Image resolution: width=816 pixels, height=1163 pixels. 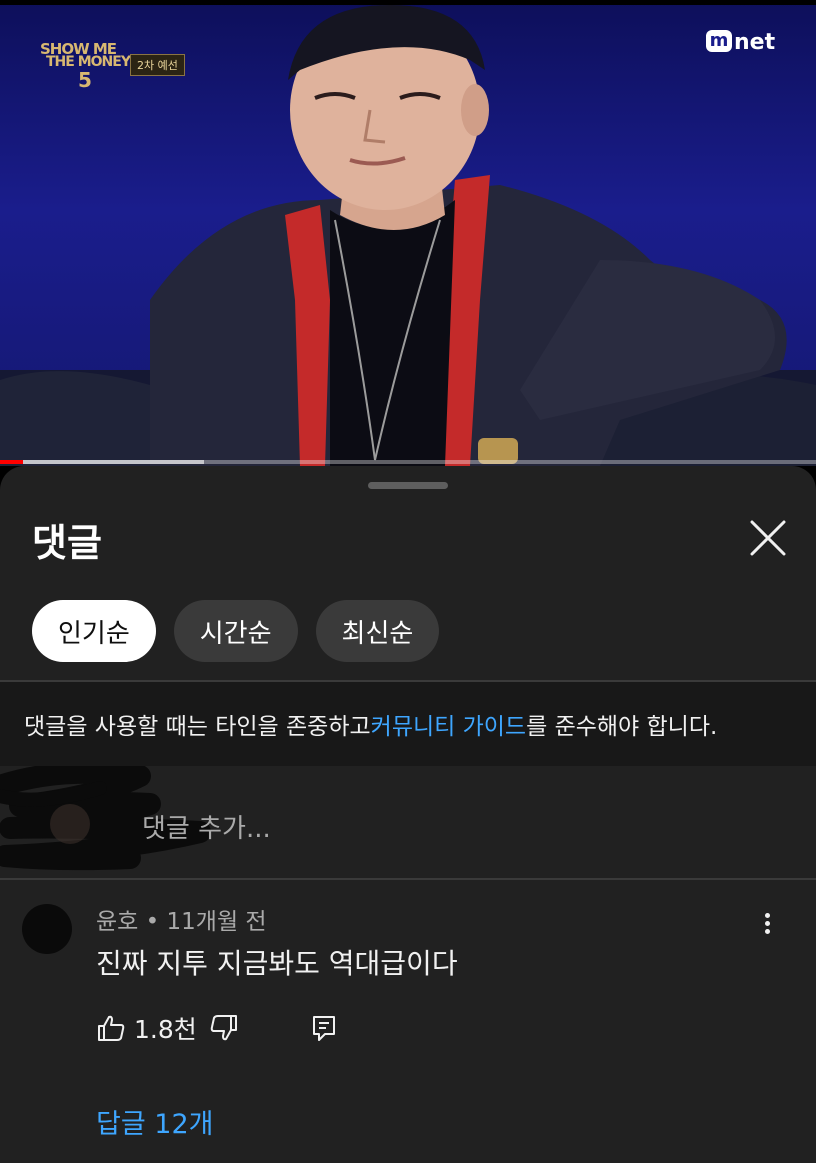 I want to click on guideline-text-before: 댓글을 사용할 때는 타인을 존중하고, so click(x=197, y=727).